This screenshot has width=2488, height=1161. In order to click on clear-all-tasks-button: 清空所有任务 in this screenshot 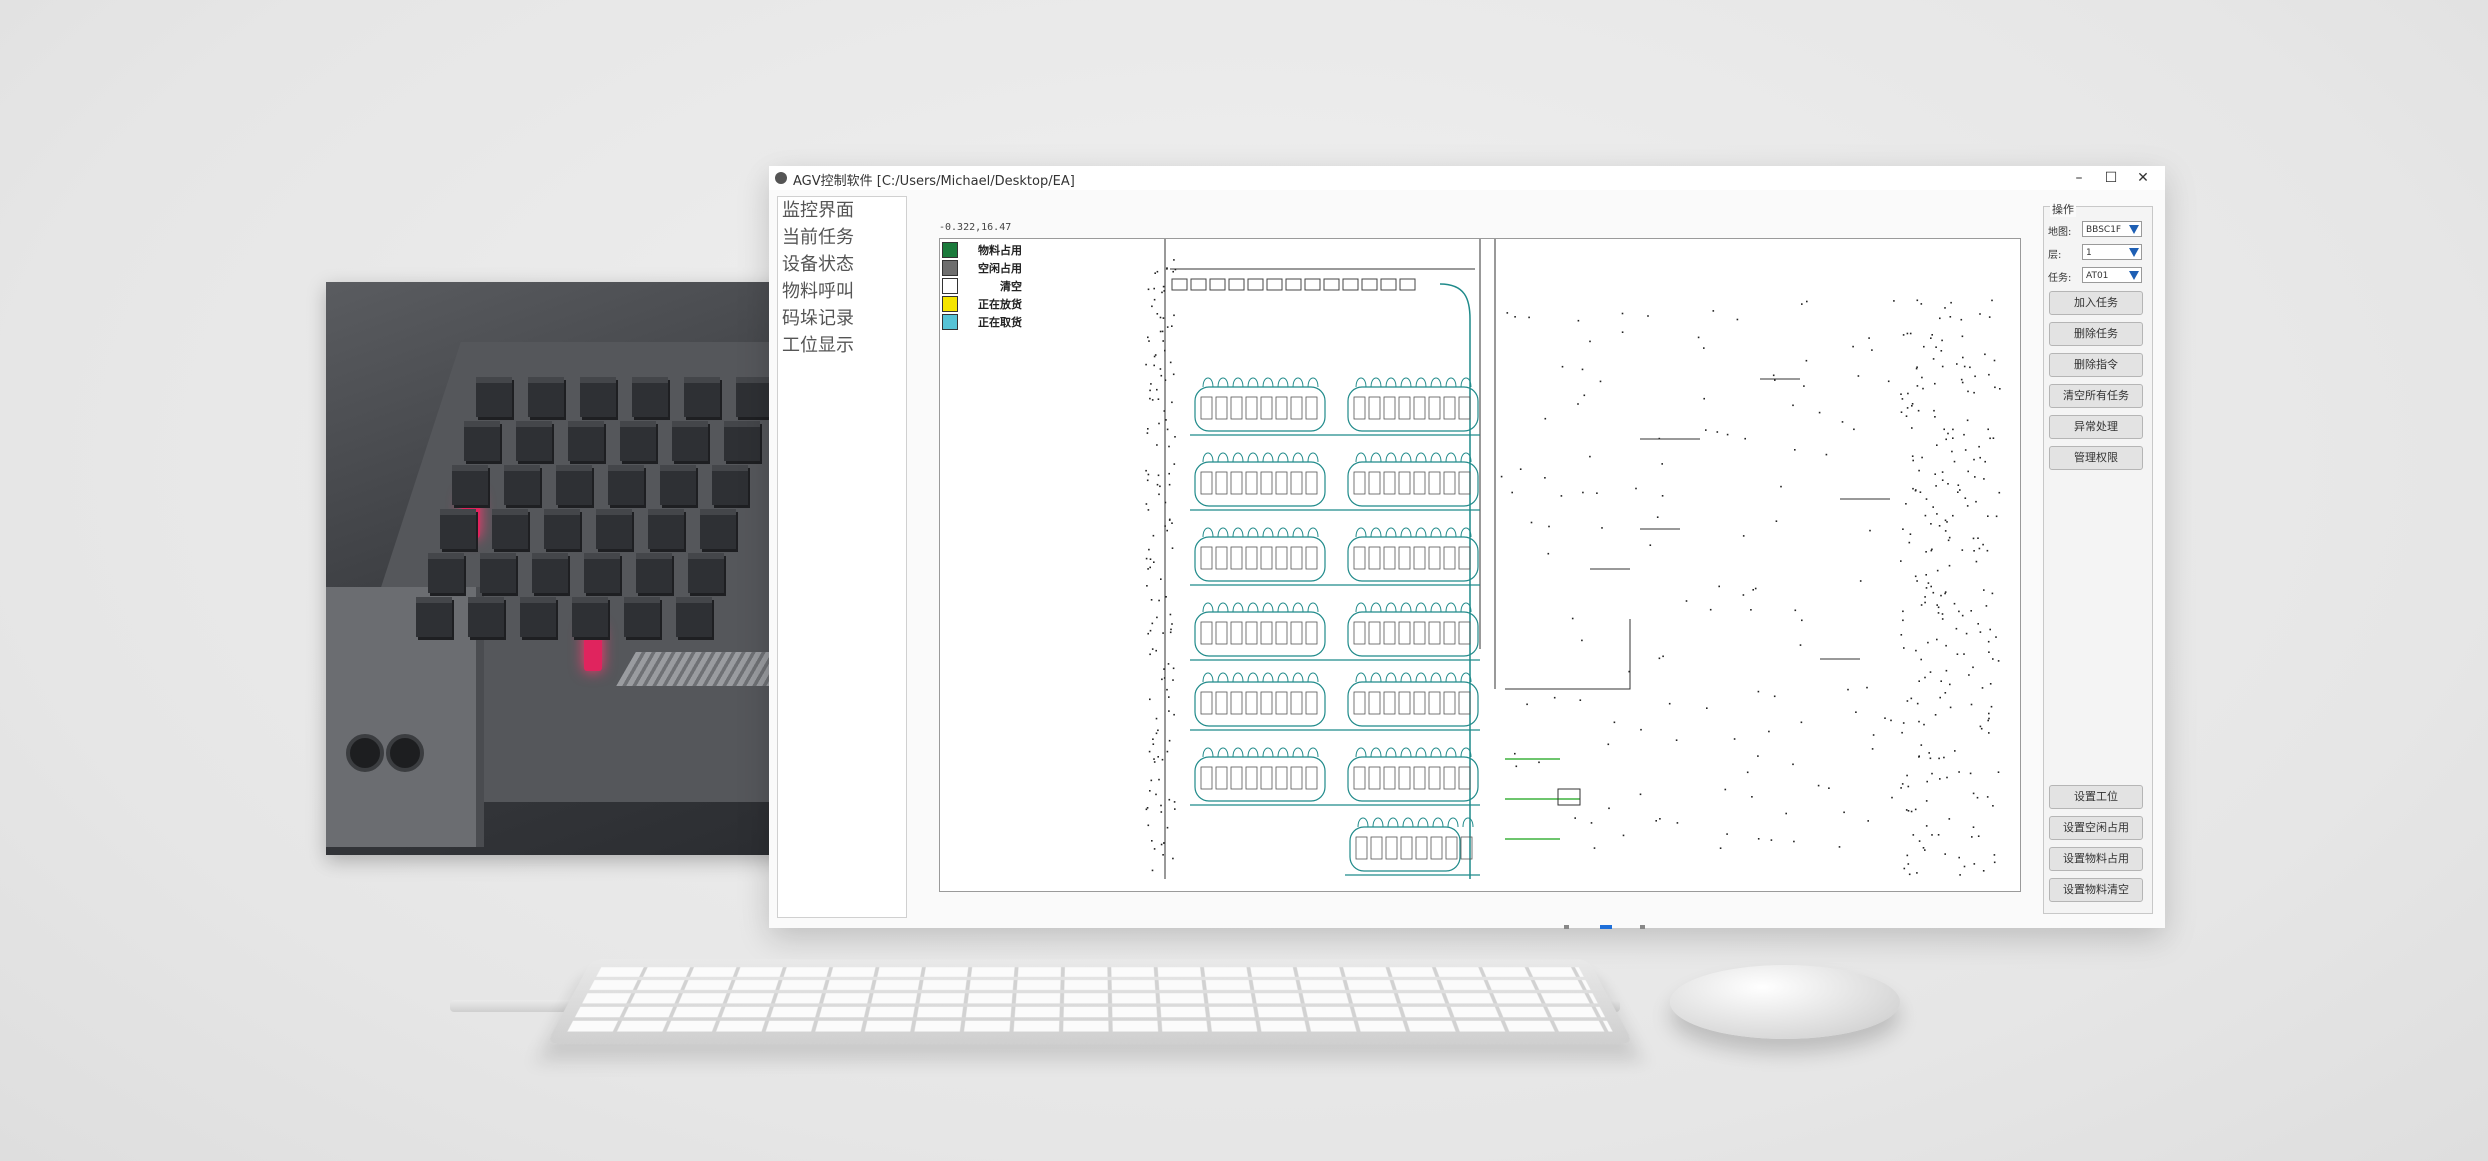, I will do `click(2096, 396)`.